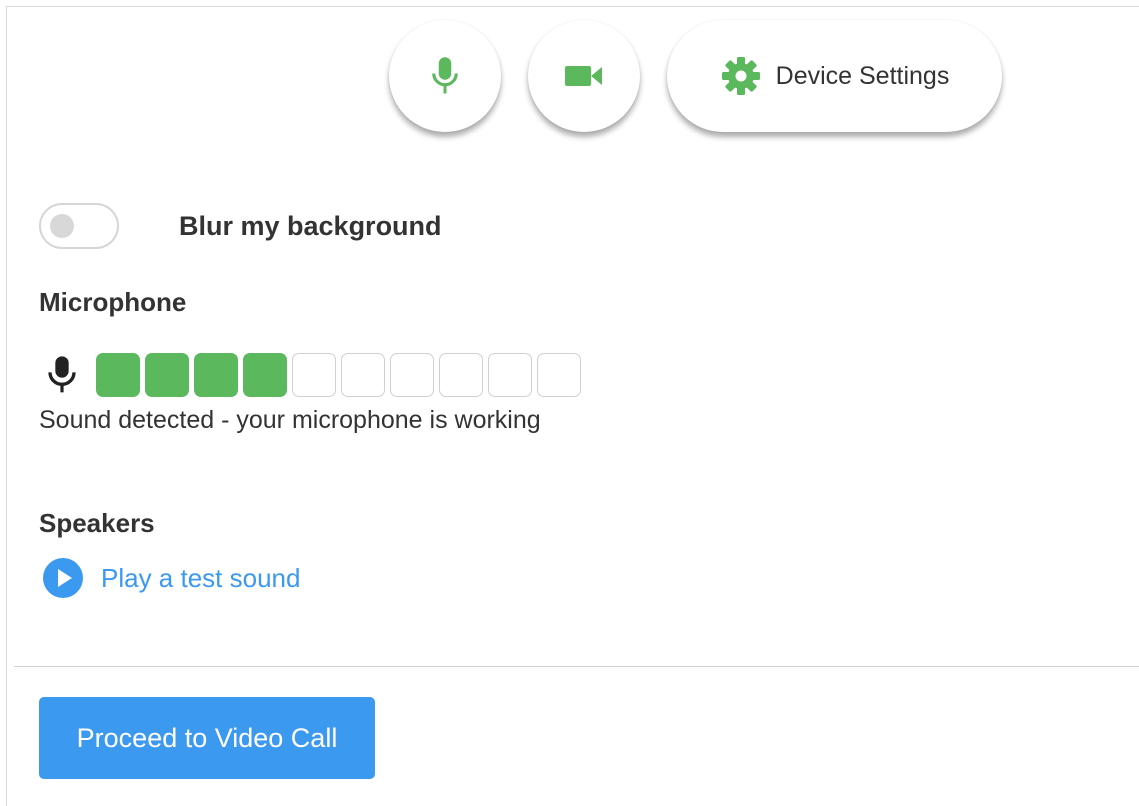  What do you see at coordinates (63, 578) in the screenshot?
I see `play-icon` at bounding box center [63, 578].